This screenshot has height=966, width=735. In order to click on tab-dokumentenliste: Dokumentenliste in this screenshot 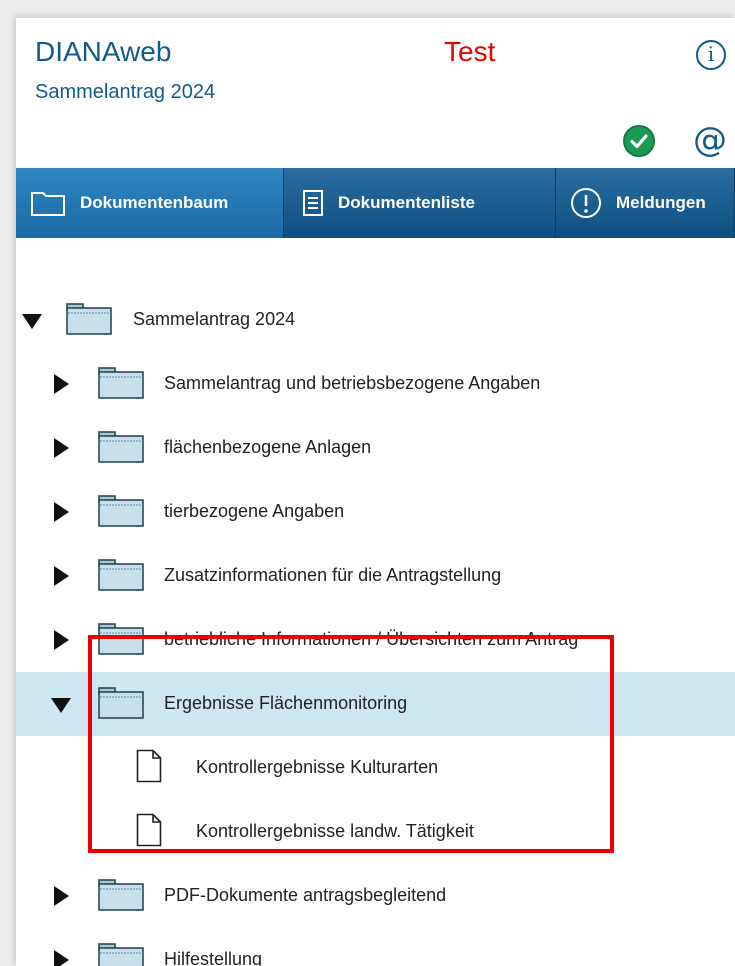, I will do `click(420, 203)`.